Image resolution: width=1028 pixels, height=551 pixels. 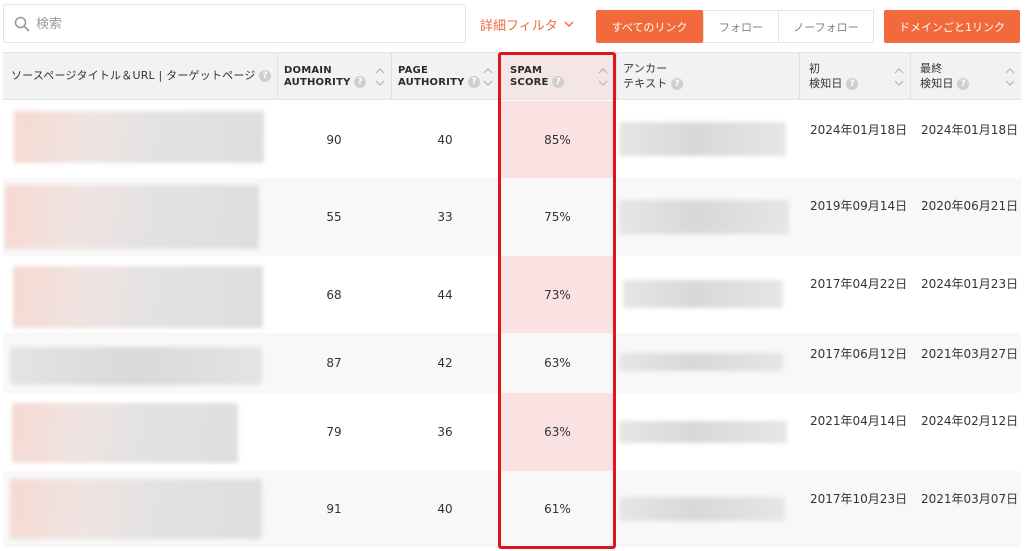 I want to click on table-row: 90 40 85% 2024年01月18日 2024年01月18日, so click(x=512, y=139).